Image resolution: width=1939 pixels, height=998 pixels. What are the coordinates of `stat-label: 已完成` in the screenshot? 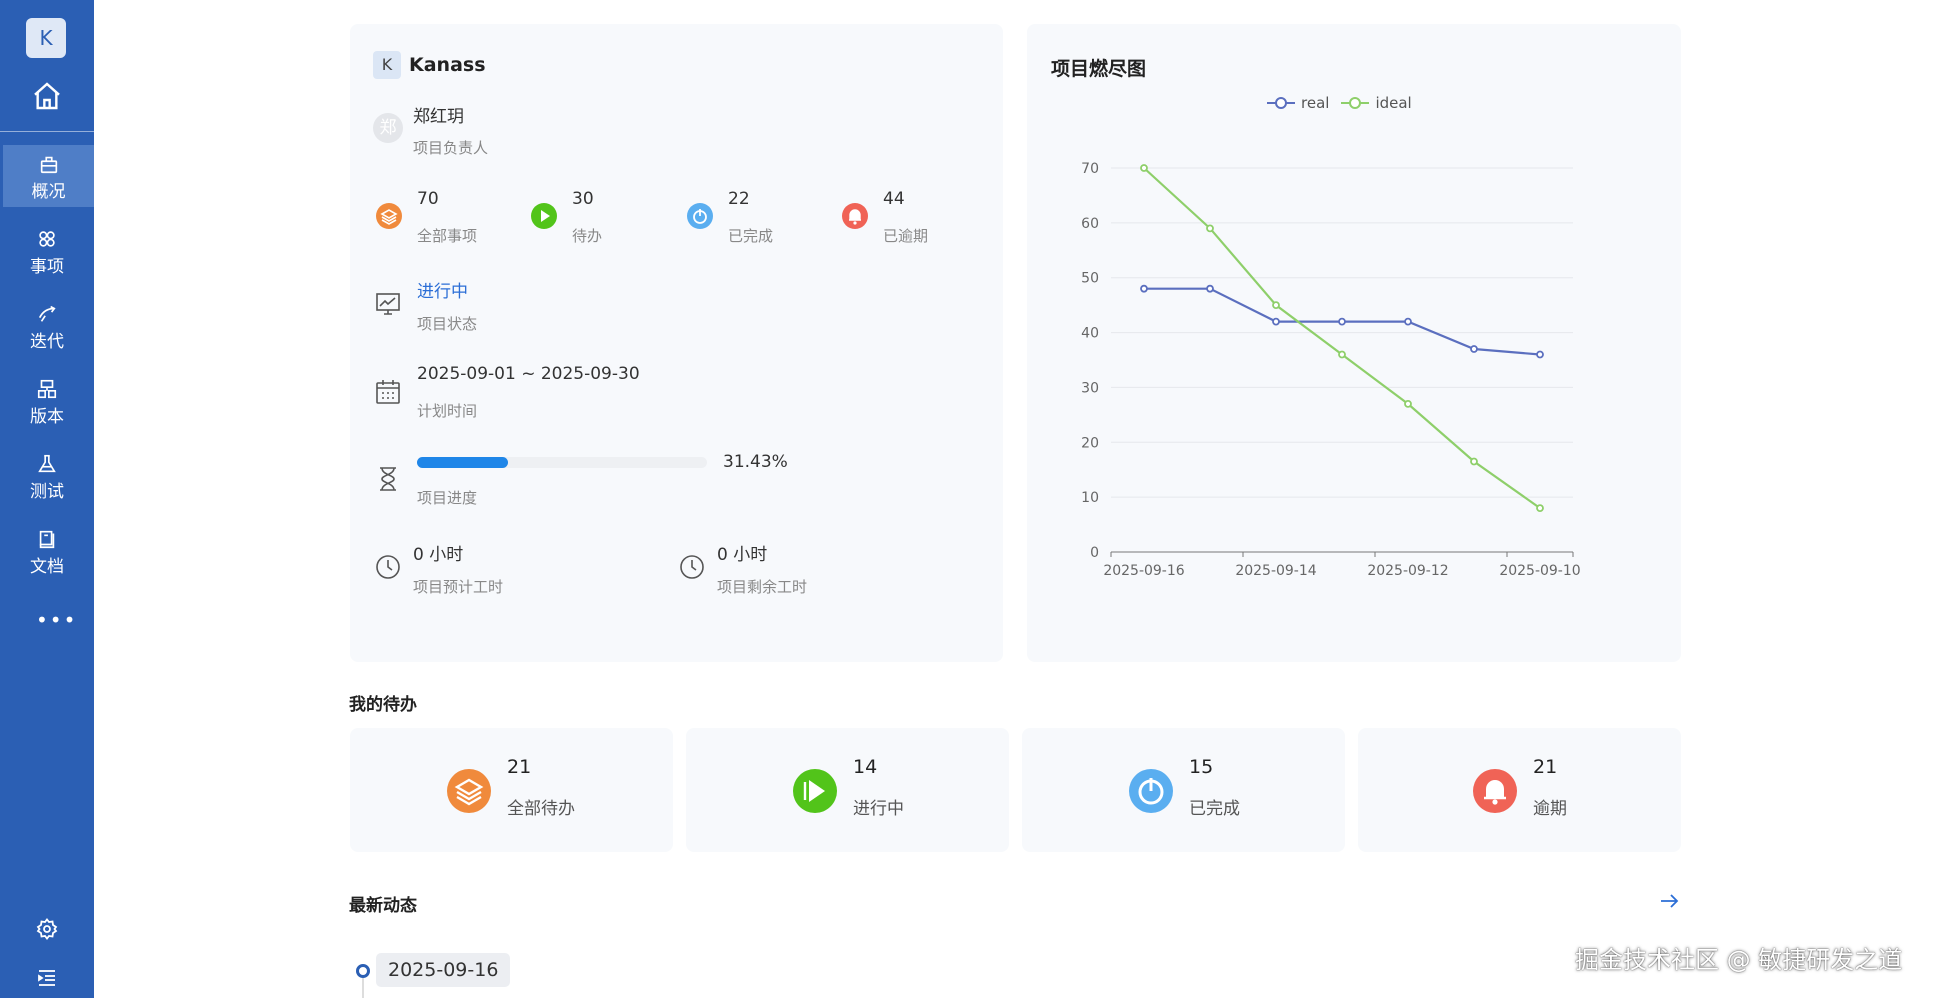 It's located at (751, 236).